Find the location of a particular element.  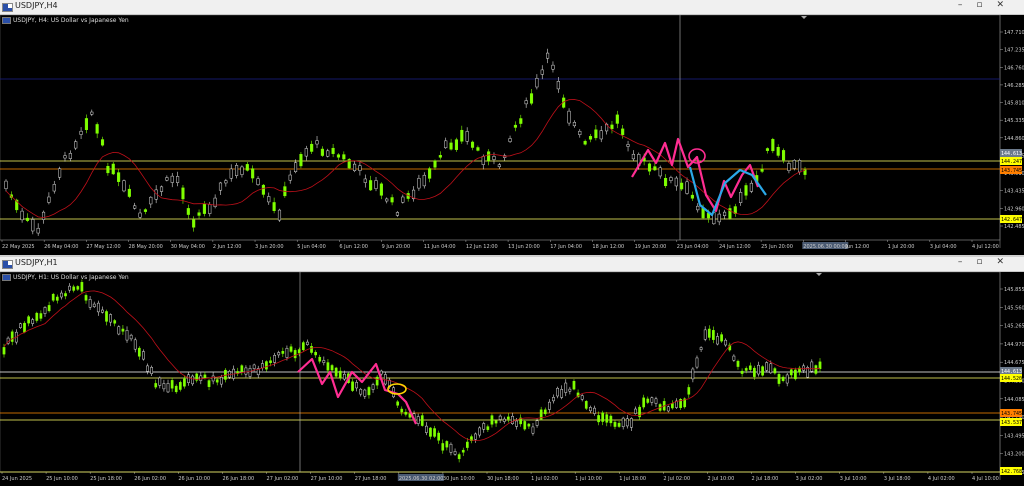

time-label: 4 Jul 02:00 is located at coordinates (941, 479).